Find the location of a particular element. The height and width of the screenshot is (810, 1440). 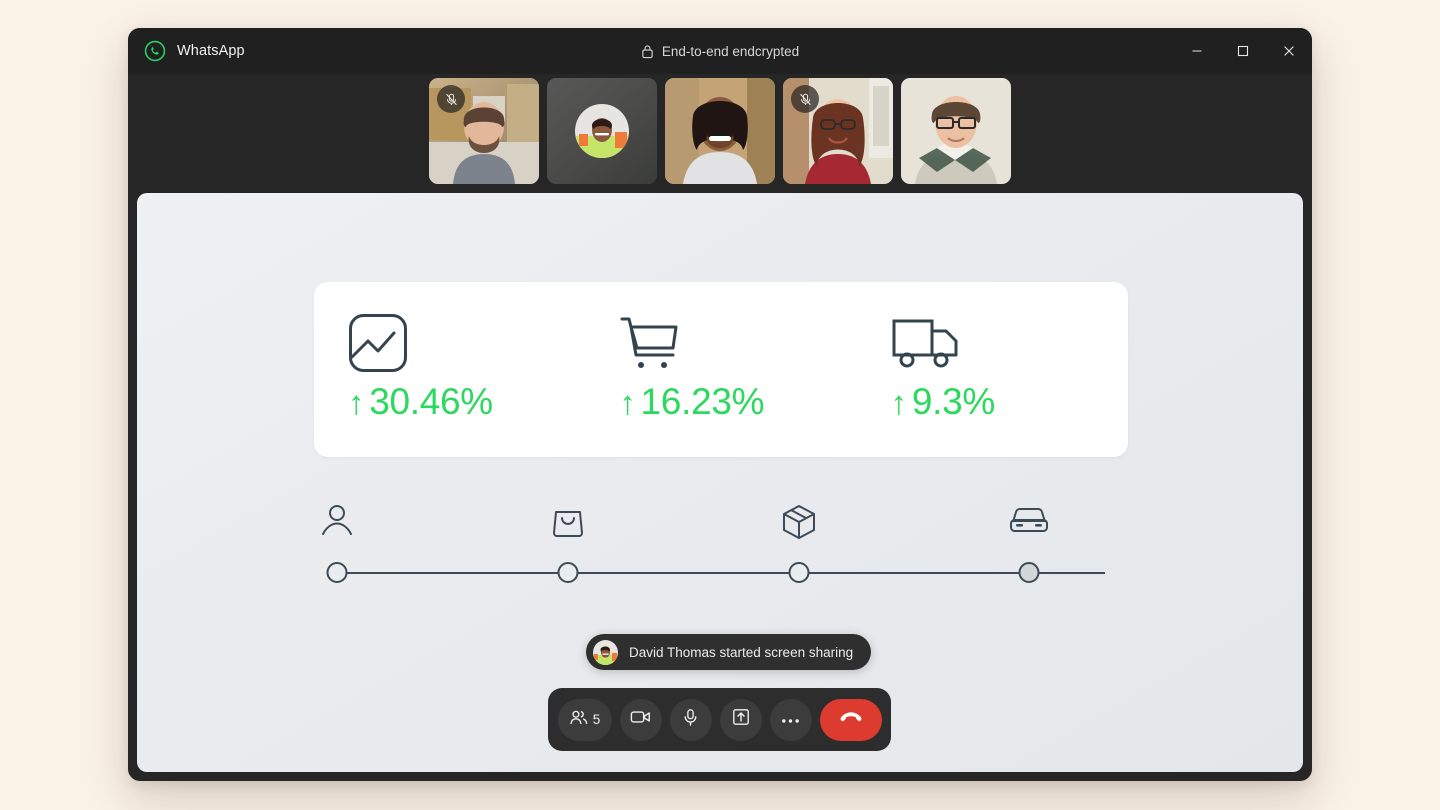

title-bar: WhatsApp End-to-end endcrypted is located at coordinates (720, 51).